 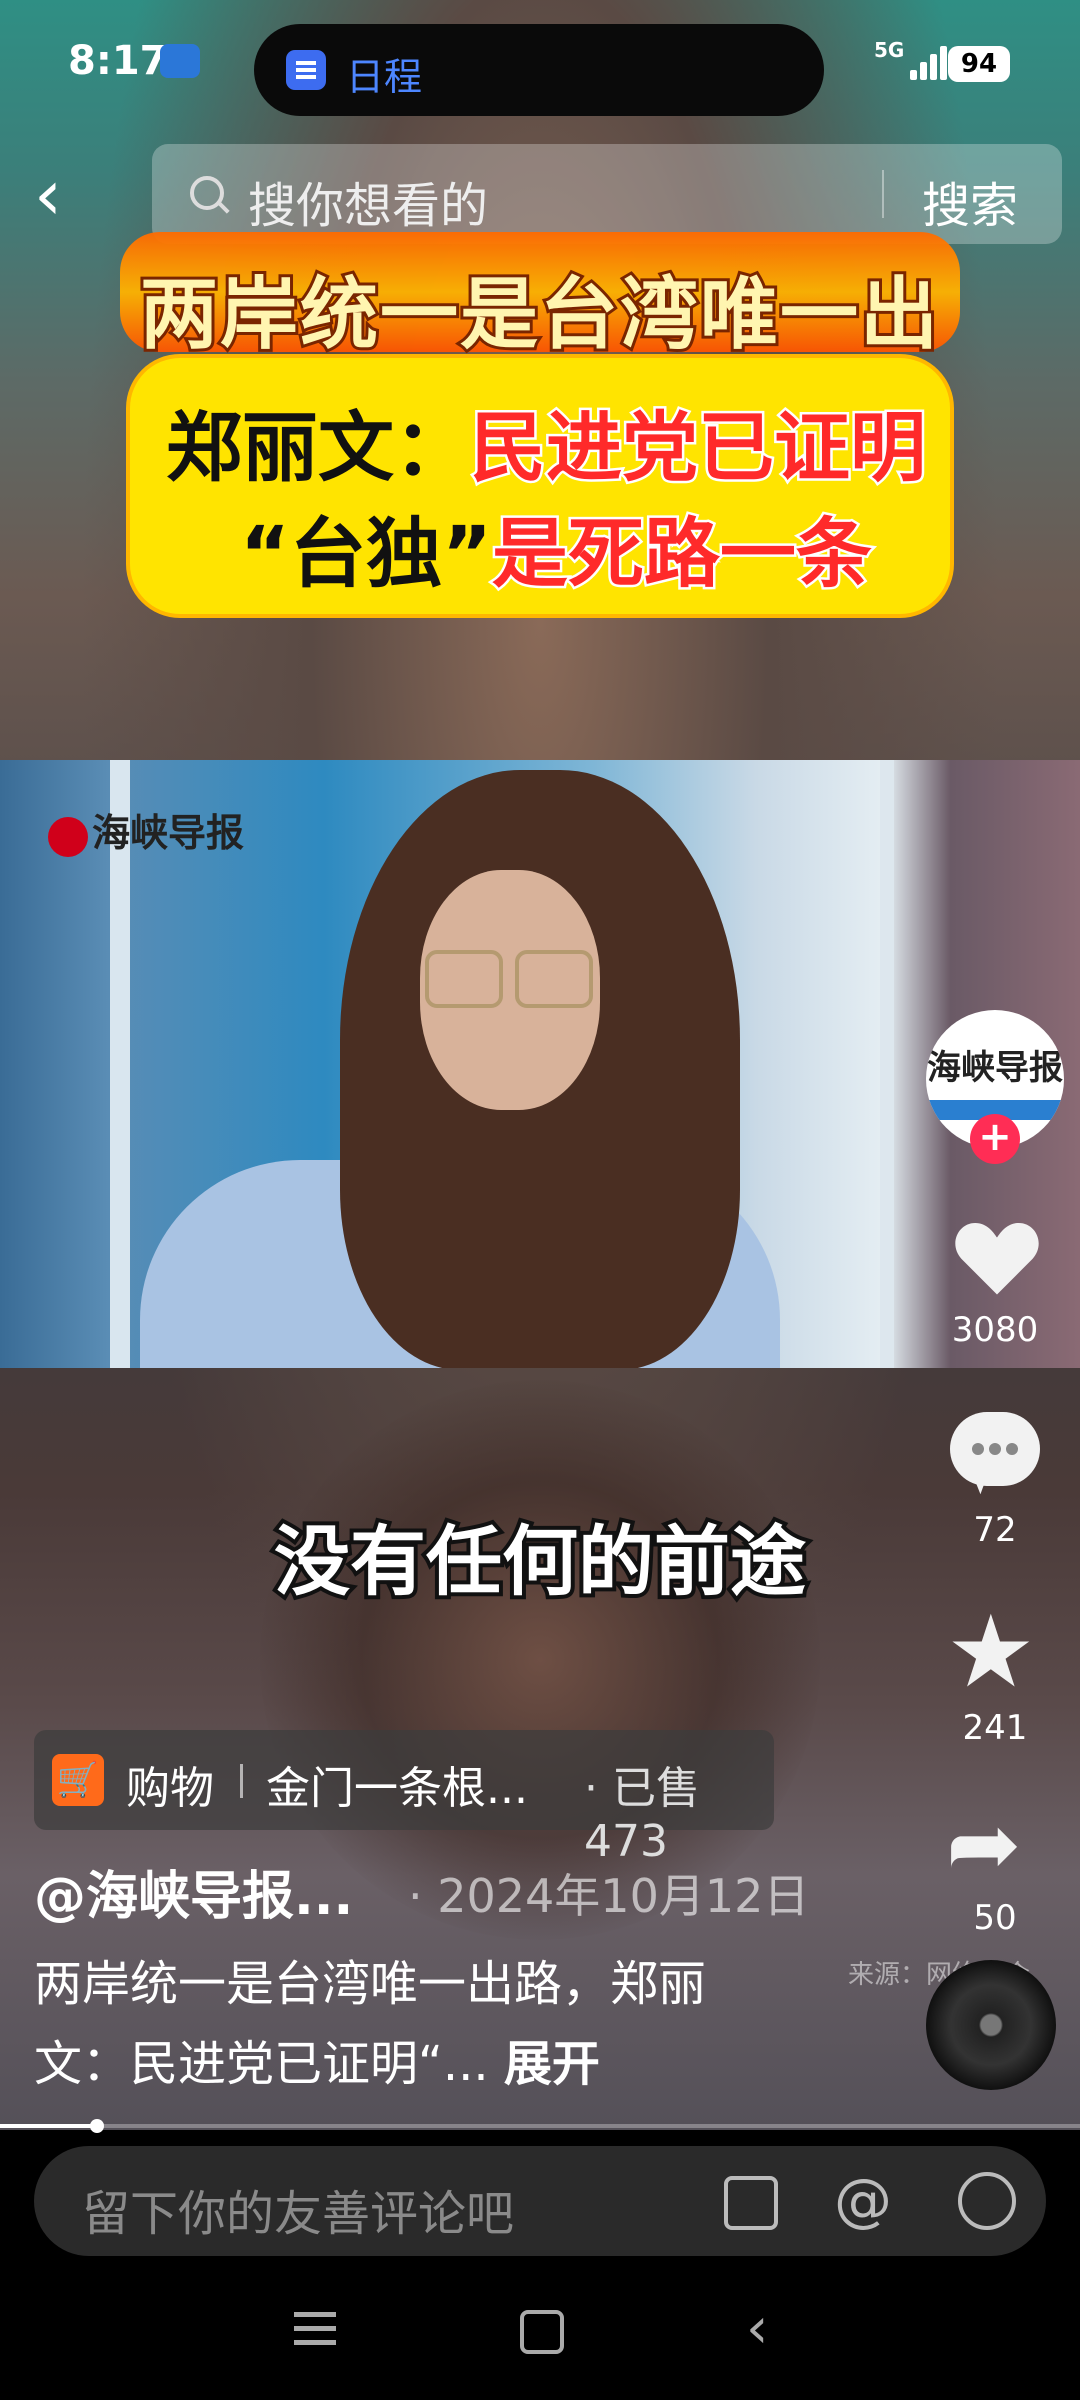 What do you see at coordinates (995, 1728) in the screenshot?
I see `favorite-count: 241` at bounding box center [995, 1728].